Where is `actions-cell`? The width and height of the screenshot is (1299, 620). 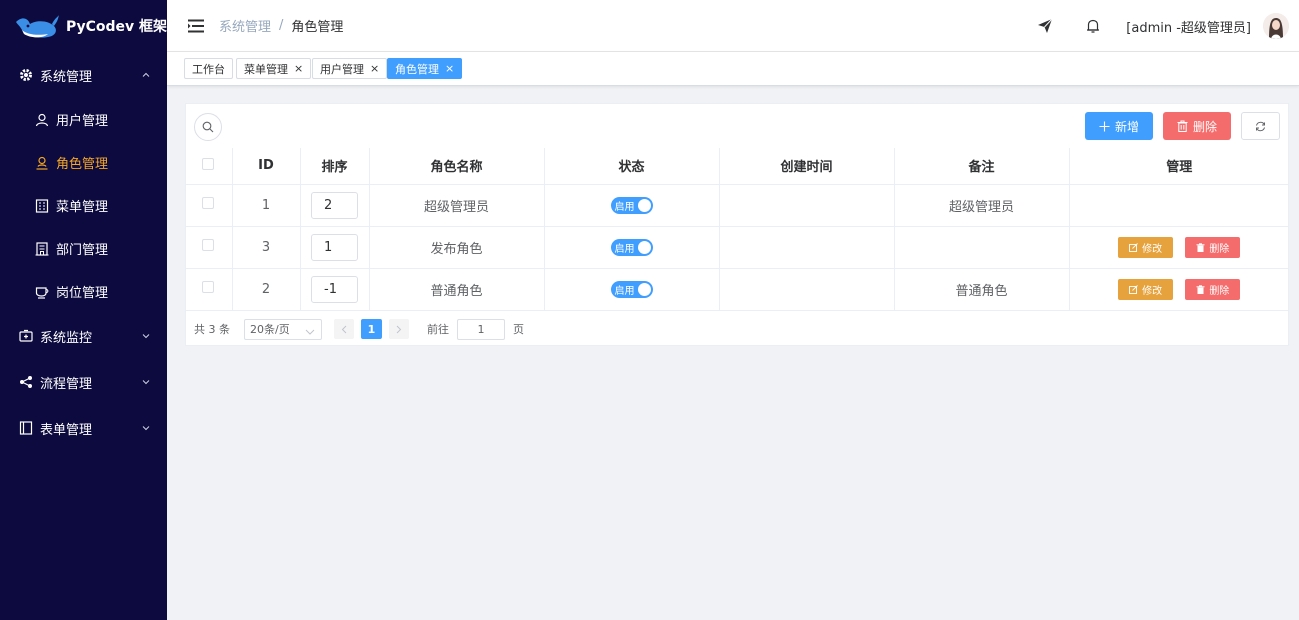 actions-cell is located at coordinates (1179, 205).